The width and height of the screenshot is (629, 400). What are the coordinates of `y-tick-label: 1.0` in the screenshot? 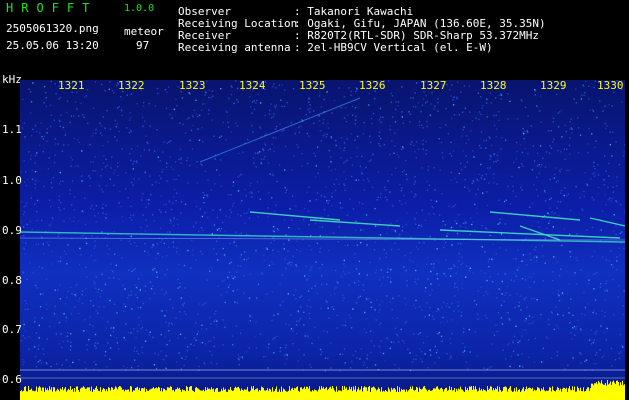 It's located at (12, 180).